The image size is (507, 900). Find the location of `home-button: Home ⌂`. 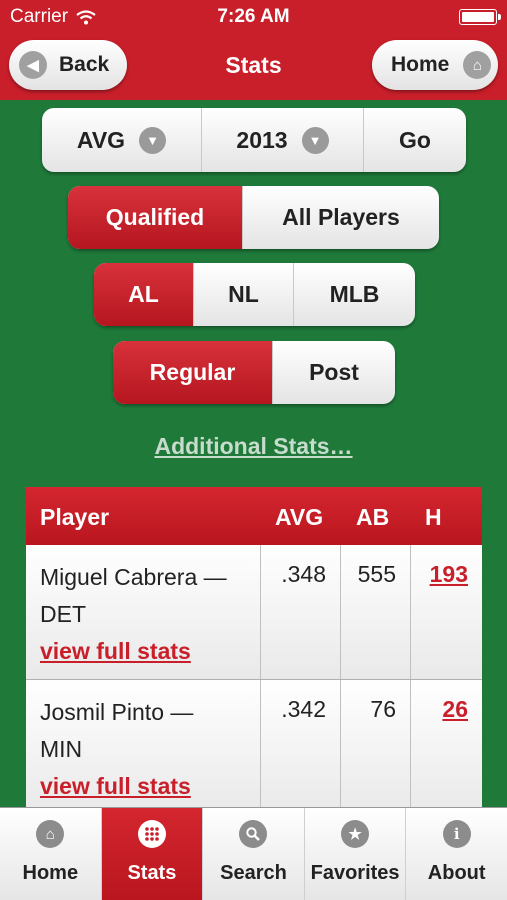

home-button: Home ⌂ is located at coordinates (435, 65).